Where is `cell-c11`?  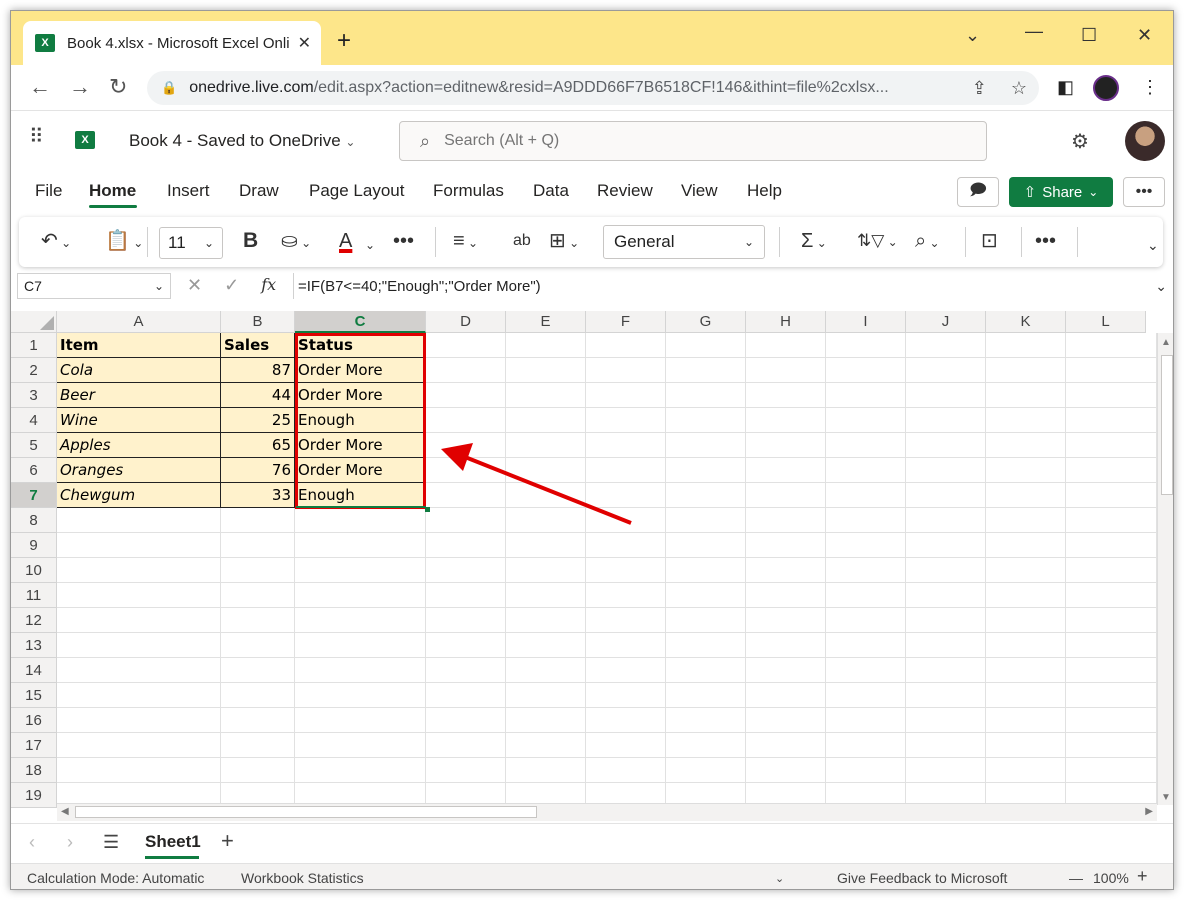
cell-c11 is located at coordinates (360, 595).